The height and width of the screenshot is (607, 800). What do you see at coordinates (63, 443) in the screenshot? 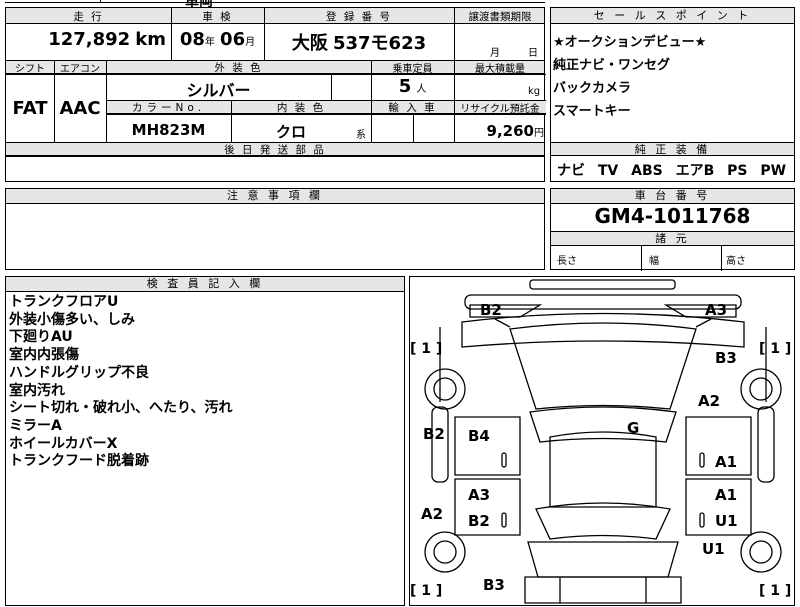
I see `inspector-note: ホイールカバーX` at bounding box center [63, 443].